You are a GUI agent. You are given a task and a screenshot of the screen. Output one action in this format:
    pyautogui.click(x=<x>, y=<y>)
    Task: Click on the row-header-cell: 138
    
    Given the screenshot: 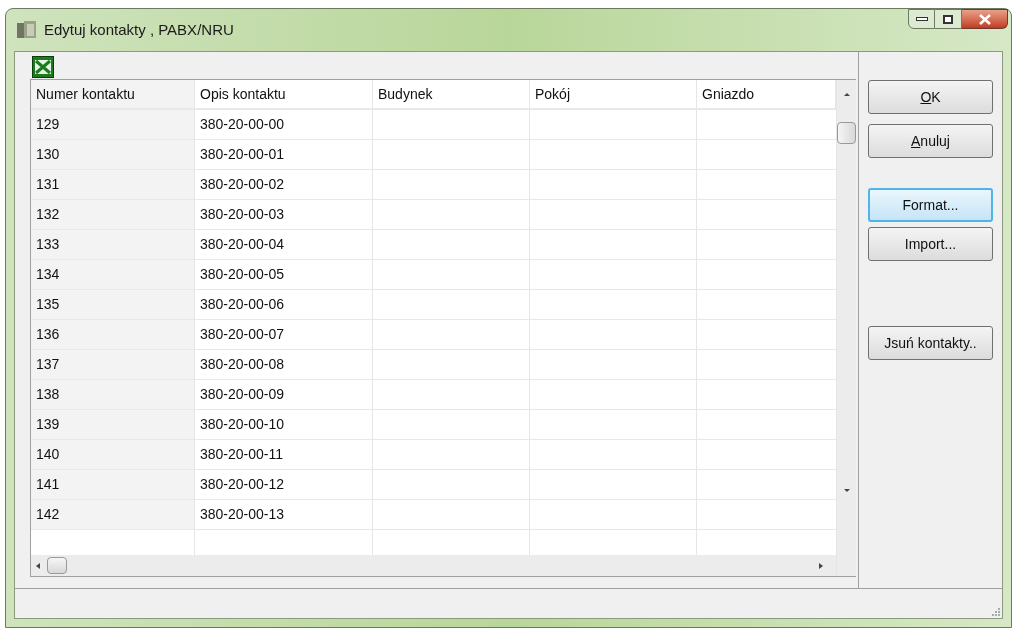 What is the action you would take?
    pyautogui.click(x=113, y=394)
    